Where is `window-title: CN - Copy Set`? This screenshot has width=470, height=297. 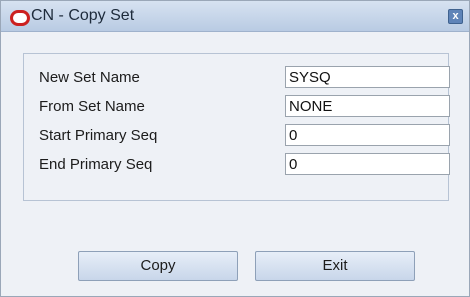 window-title: CN - Copy Set is located at coordinates (83, 15).